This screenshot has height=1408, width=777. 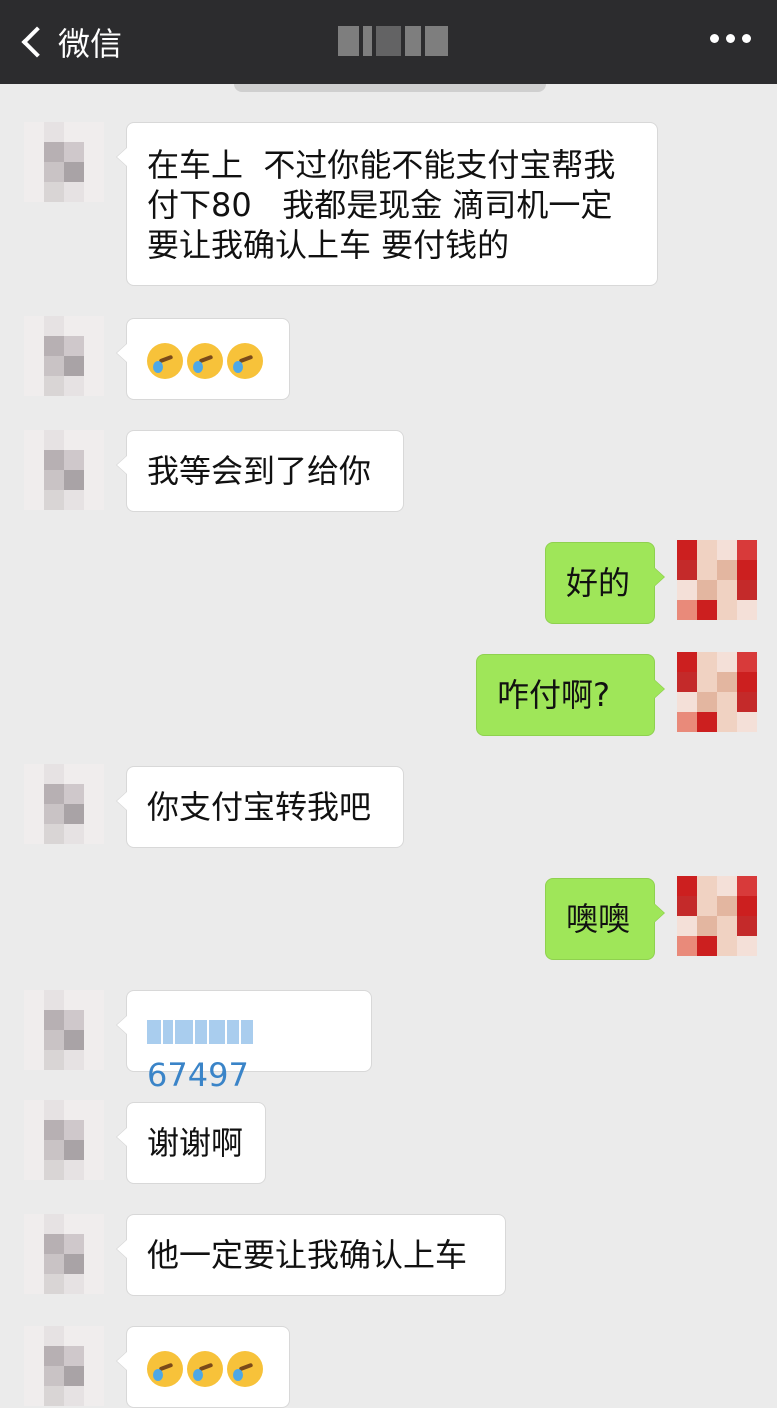 I want to click on message-text: 噢噢, so click(x=598, y=919).